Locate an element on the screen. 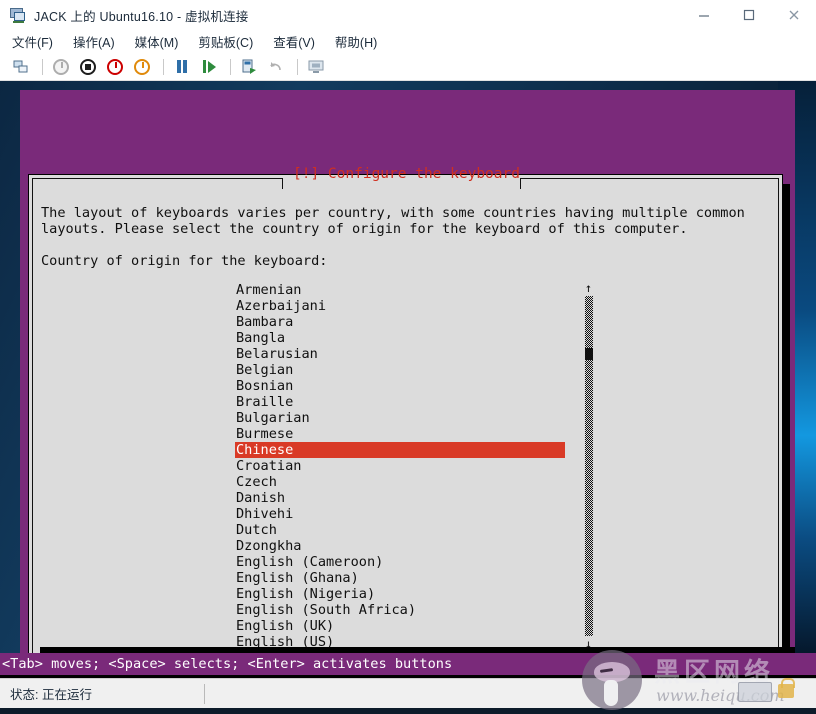  close-icon is located at coordinates (793, 15).